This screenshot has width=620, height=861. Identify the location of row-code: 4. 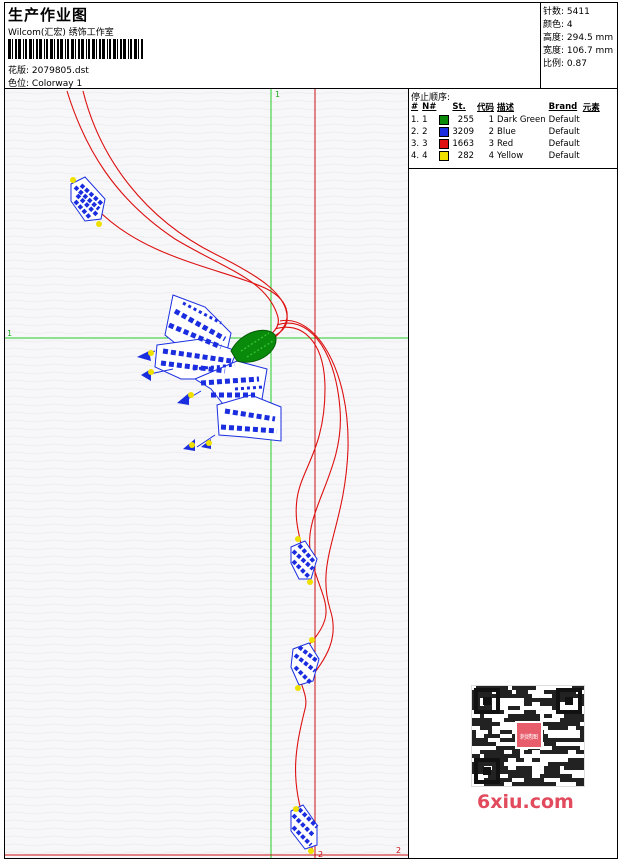
(491, 156).